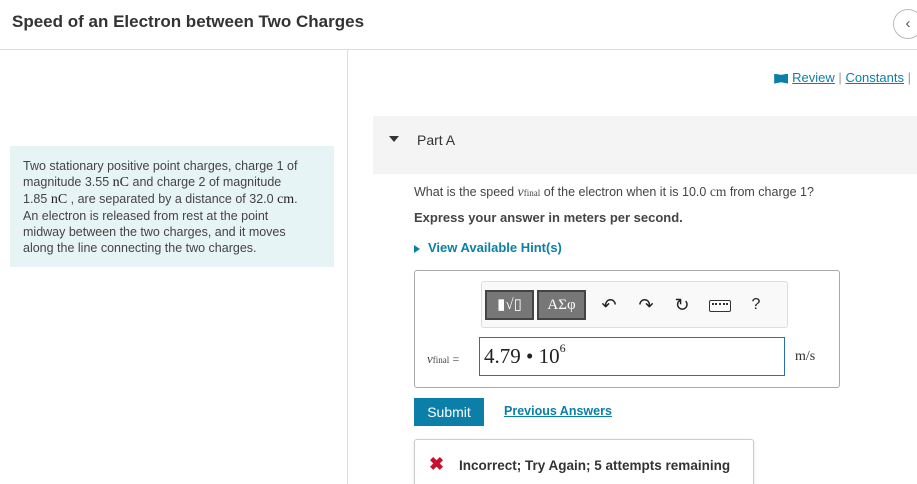  I want to click on triangle-right-icon, so click(417, 248).